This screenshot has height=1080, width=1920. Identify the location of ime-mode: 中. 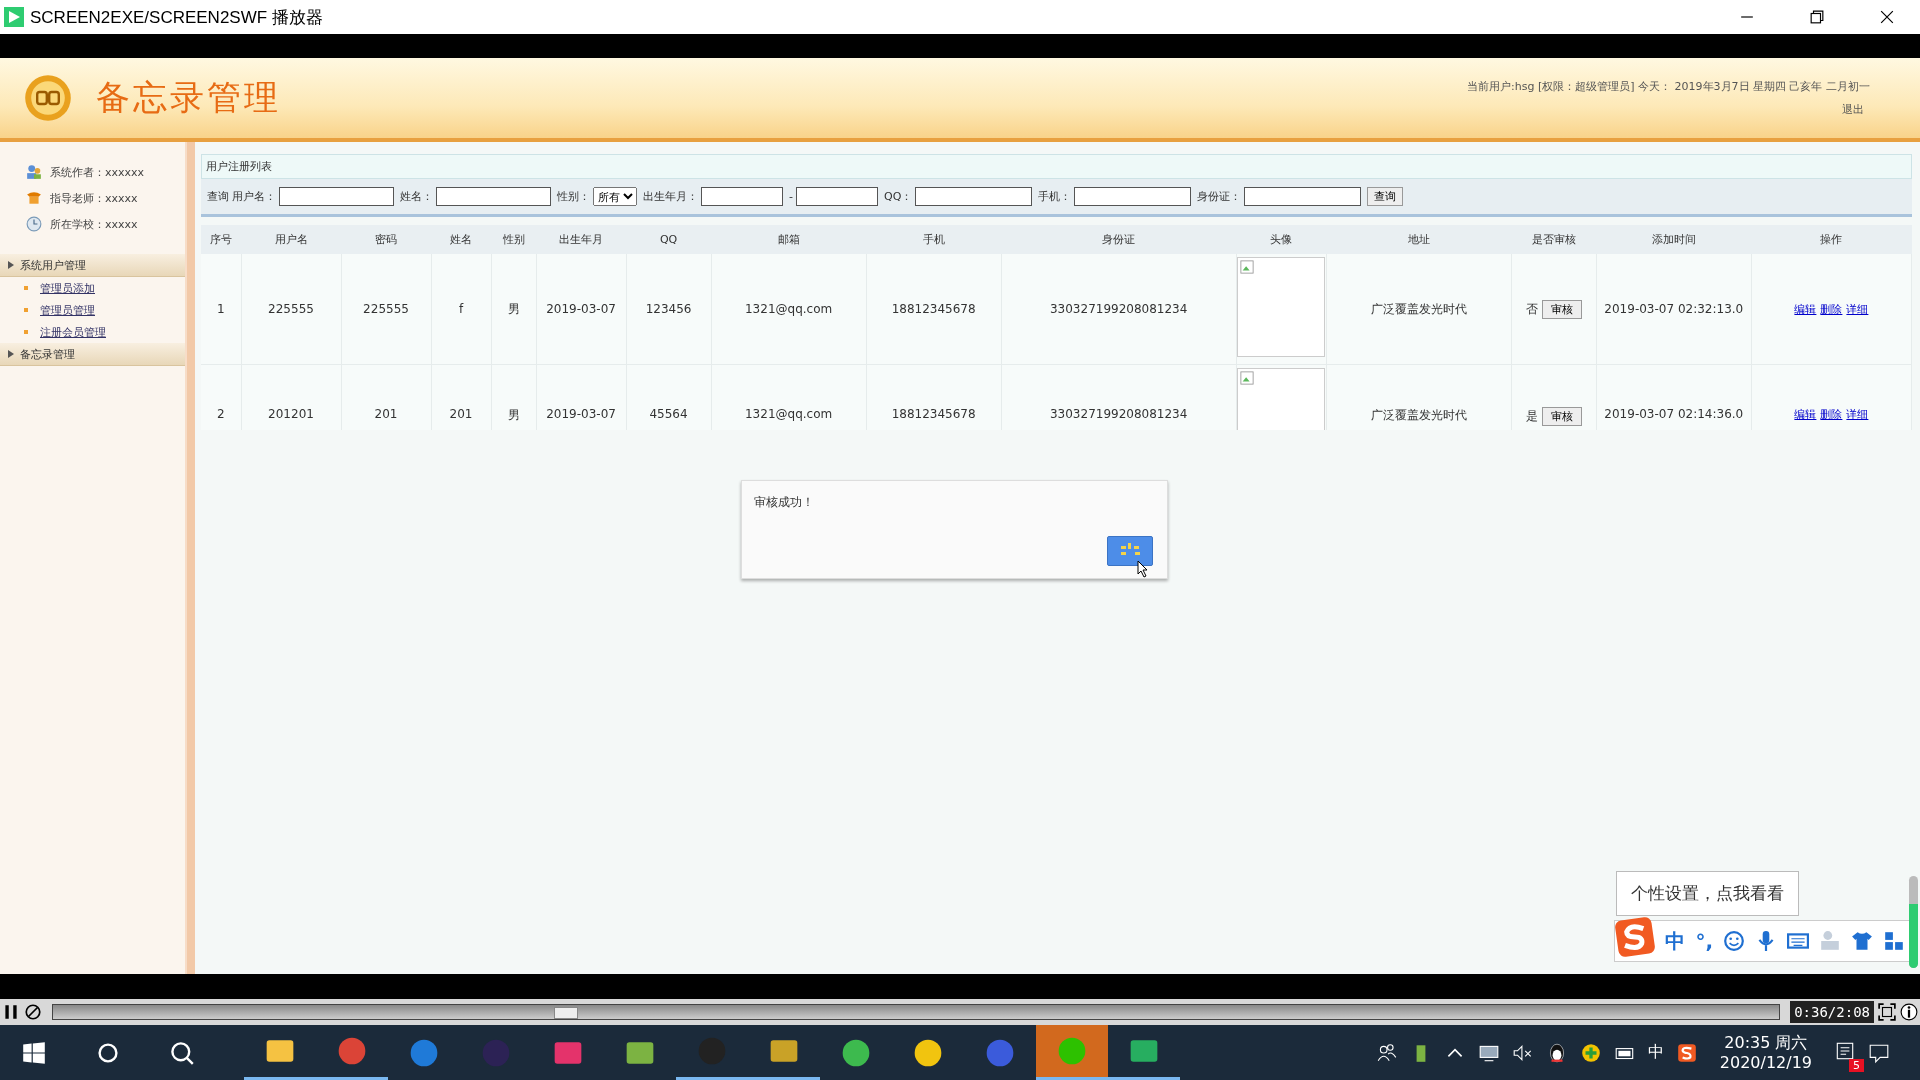
(1675, 941).